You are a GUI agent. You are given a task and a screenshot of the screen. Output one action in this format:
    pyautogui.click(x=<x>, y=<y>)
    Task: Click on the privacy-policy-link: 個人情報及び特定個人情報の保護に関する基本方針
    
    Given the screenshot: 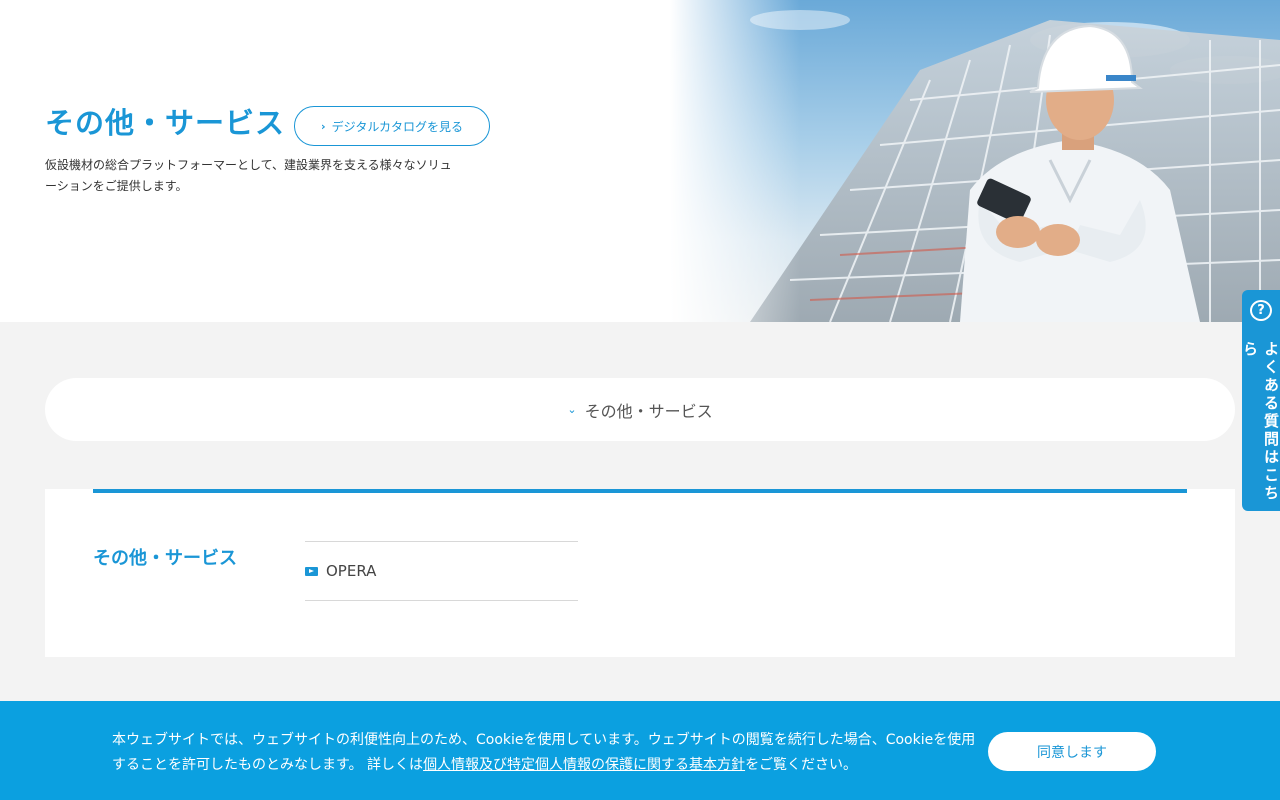 What is the action you would take?
    pyautogui.click(x=584, y=765)
    